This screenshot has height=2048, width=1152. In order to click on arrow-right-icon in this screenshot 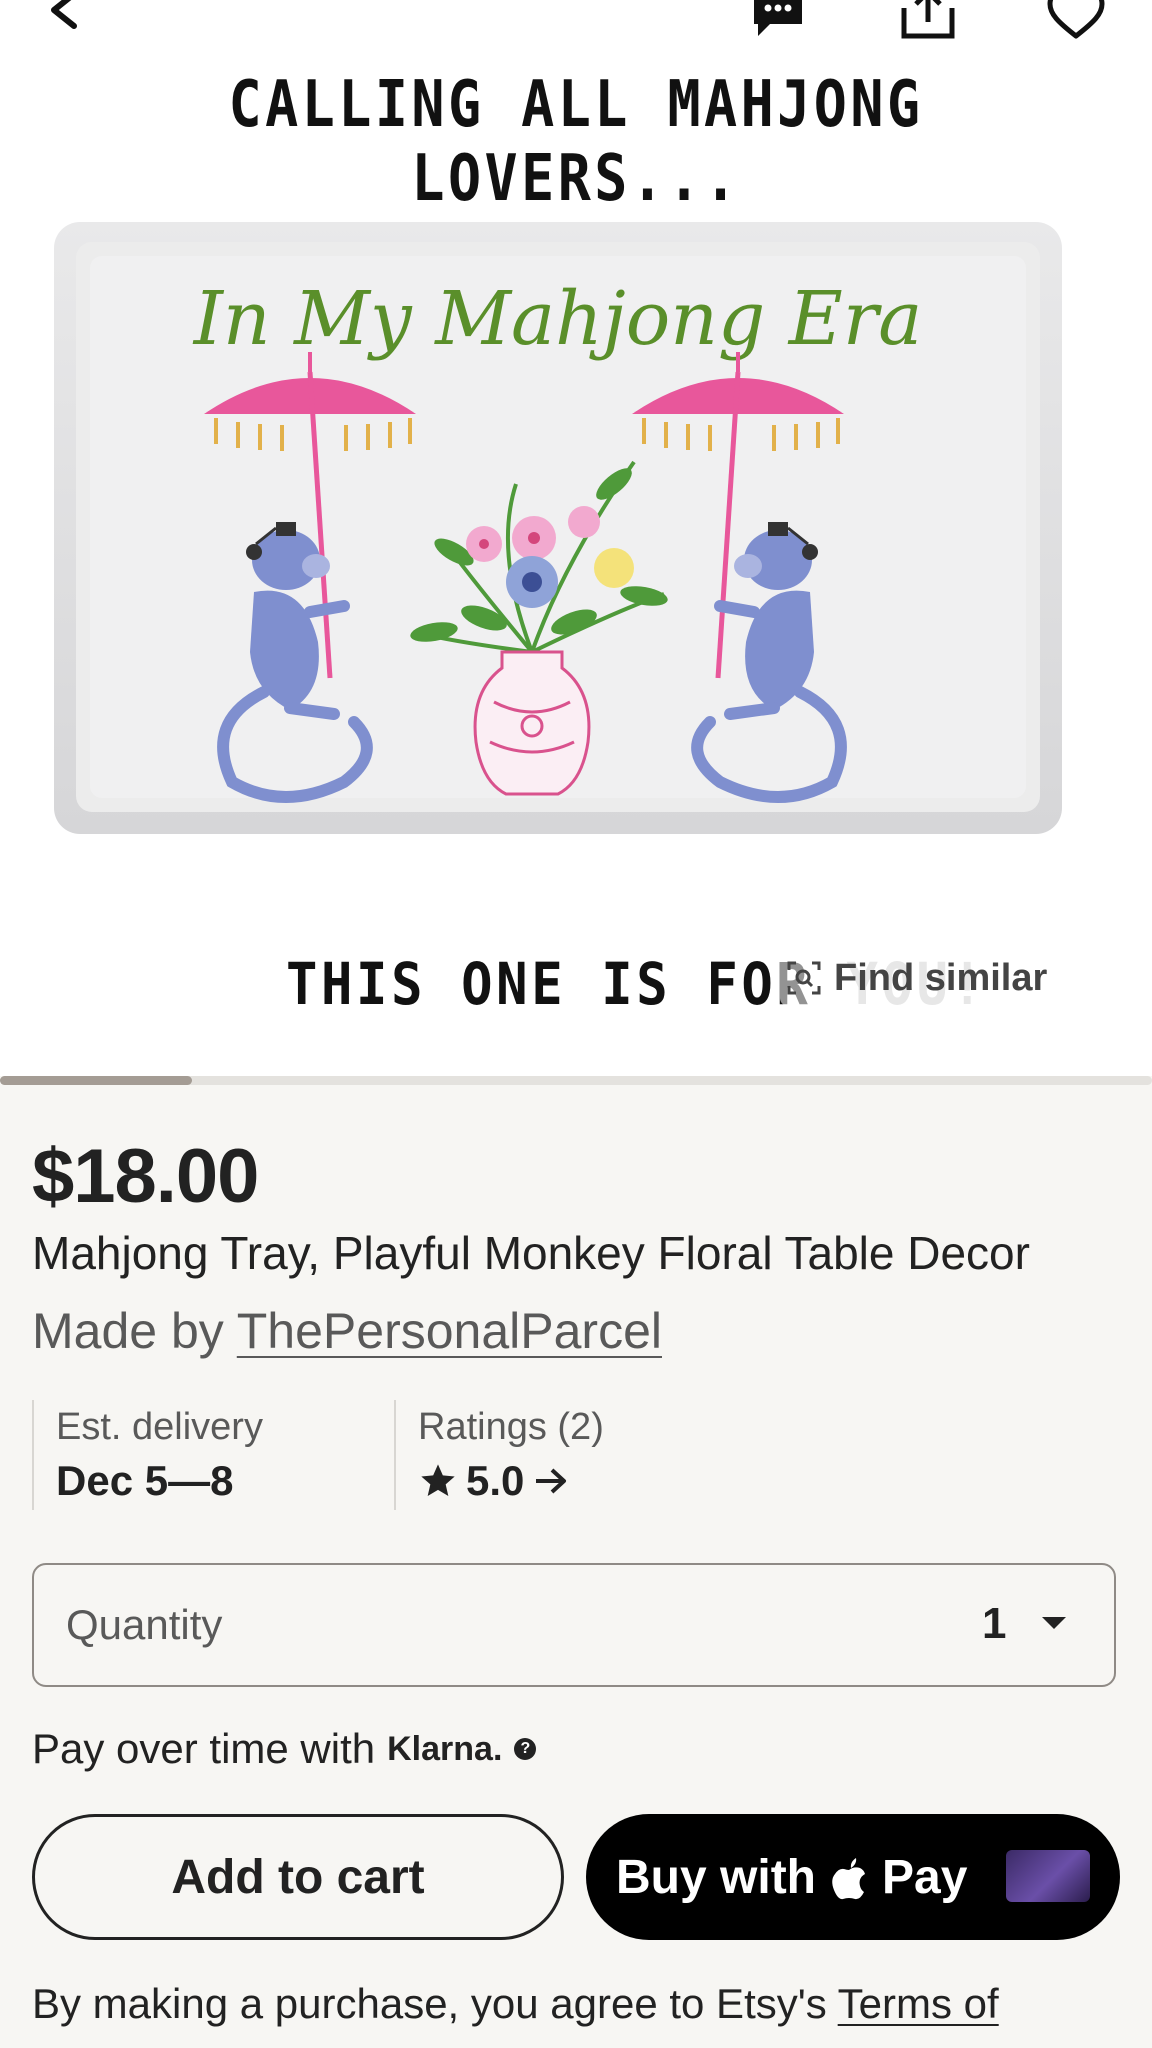, I will do `click(551, 1481)`.